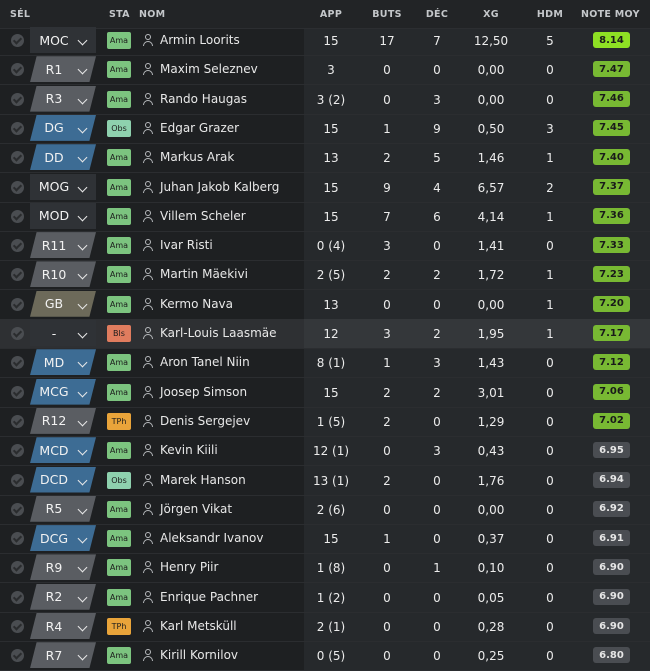 Image resolution: width=650 pixels, height=671 pixels. I want to click on player-name: Kermo Nava, so click(196, 304).